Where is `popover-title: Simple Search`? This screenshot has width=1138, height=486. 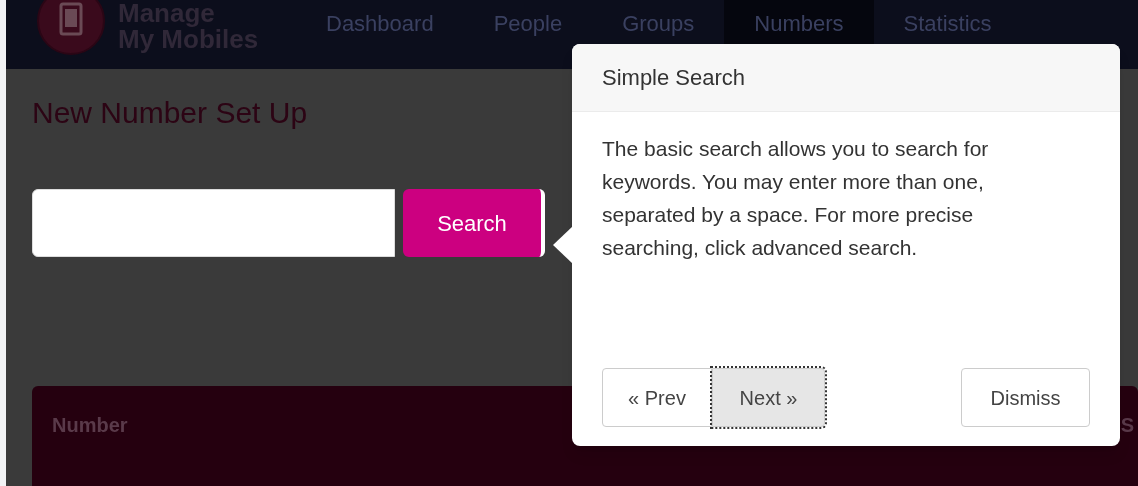
popover-title: Simple Search is located at coordinates (846, 78).